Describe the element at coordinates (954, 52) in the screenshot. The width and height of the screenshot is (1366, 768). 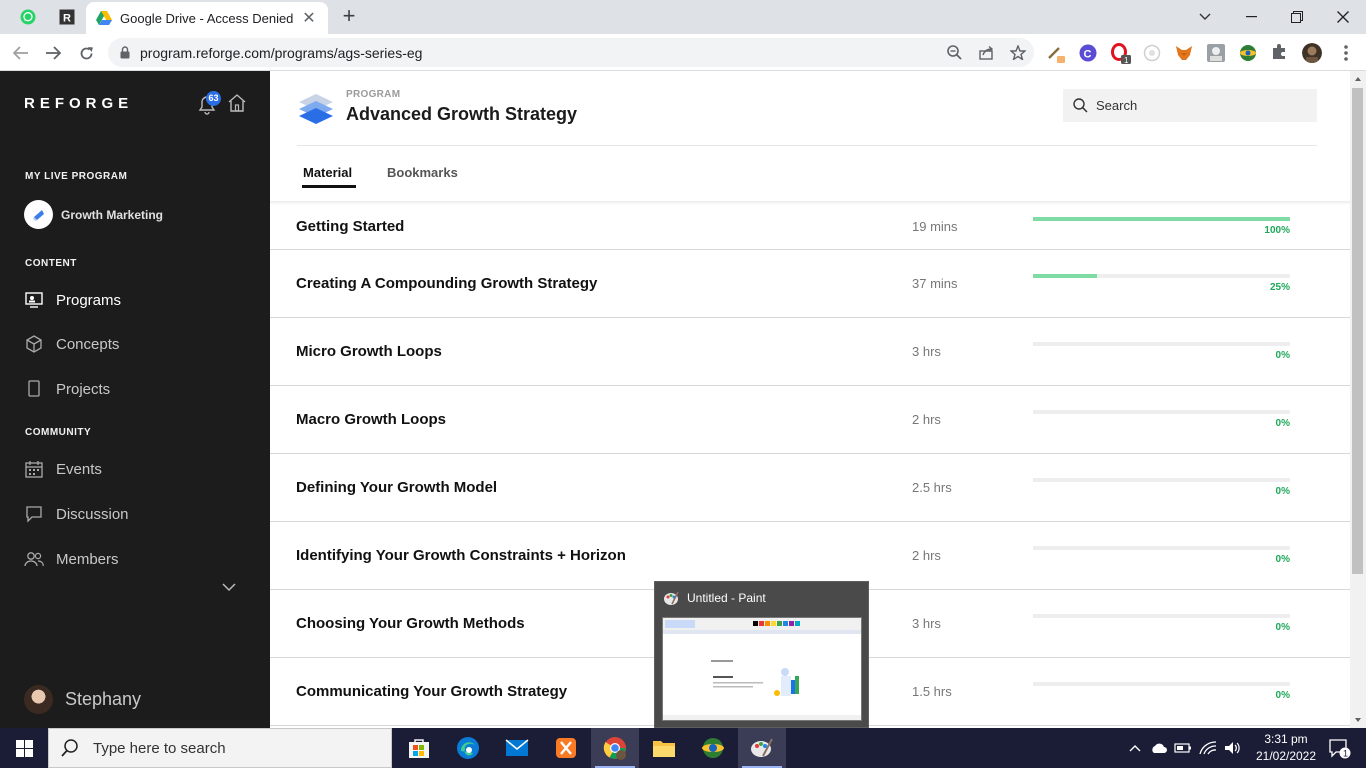
I see `zoom-icon` at that location.